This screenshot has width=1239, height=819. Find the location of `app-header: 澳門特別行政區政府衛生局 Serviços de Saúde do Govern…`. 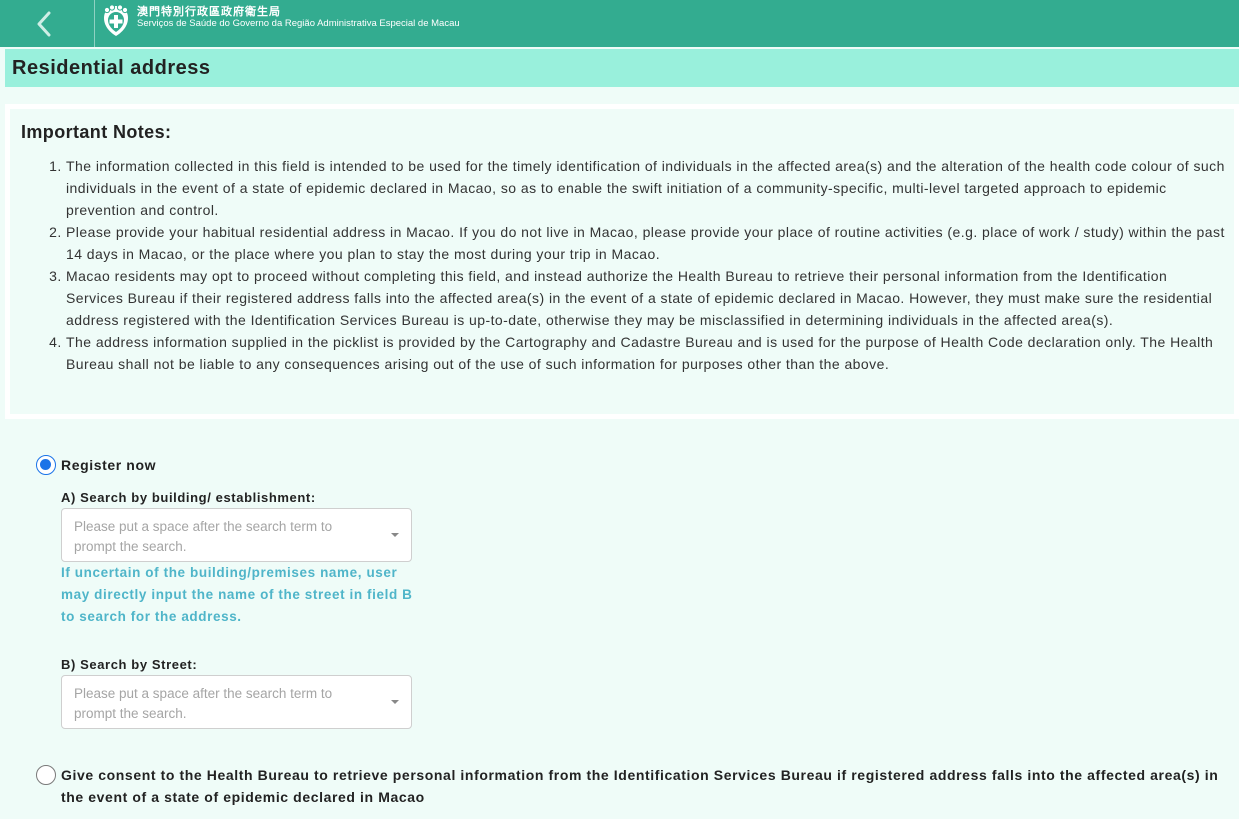

app-header: 澳門特別行政區政府衛生局 Serviços de Saúde do Govern… is located at coordinates (619, 23).